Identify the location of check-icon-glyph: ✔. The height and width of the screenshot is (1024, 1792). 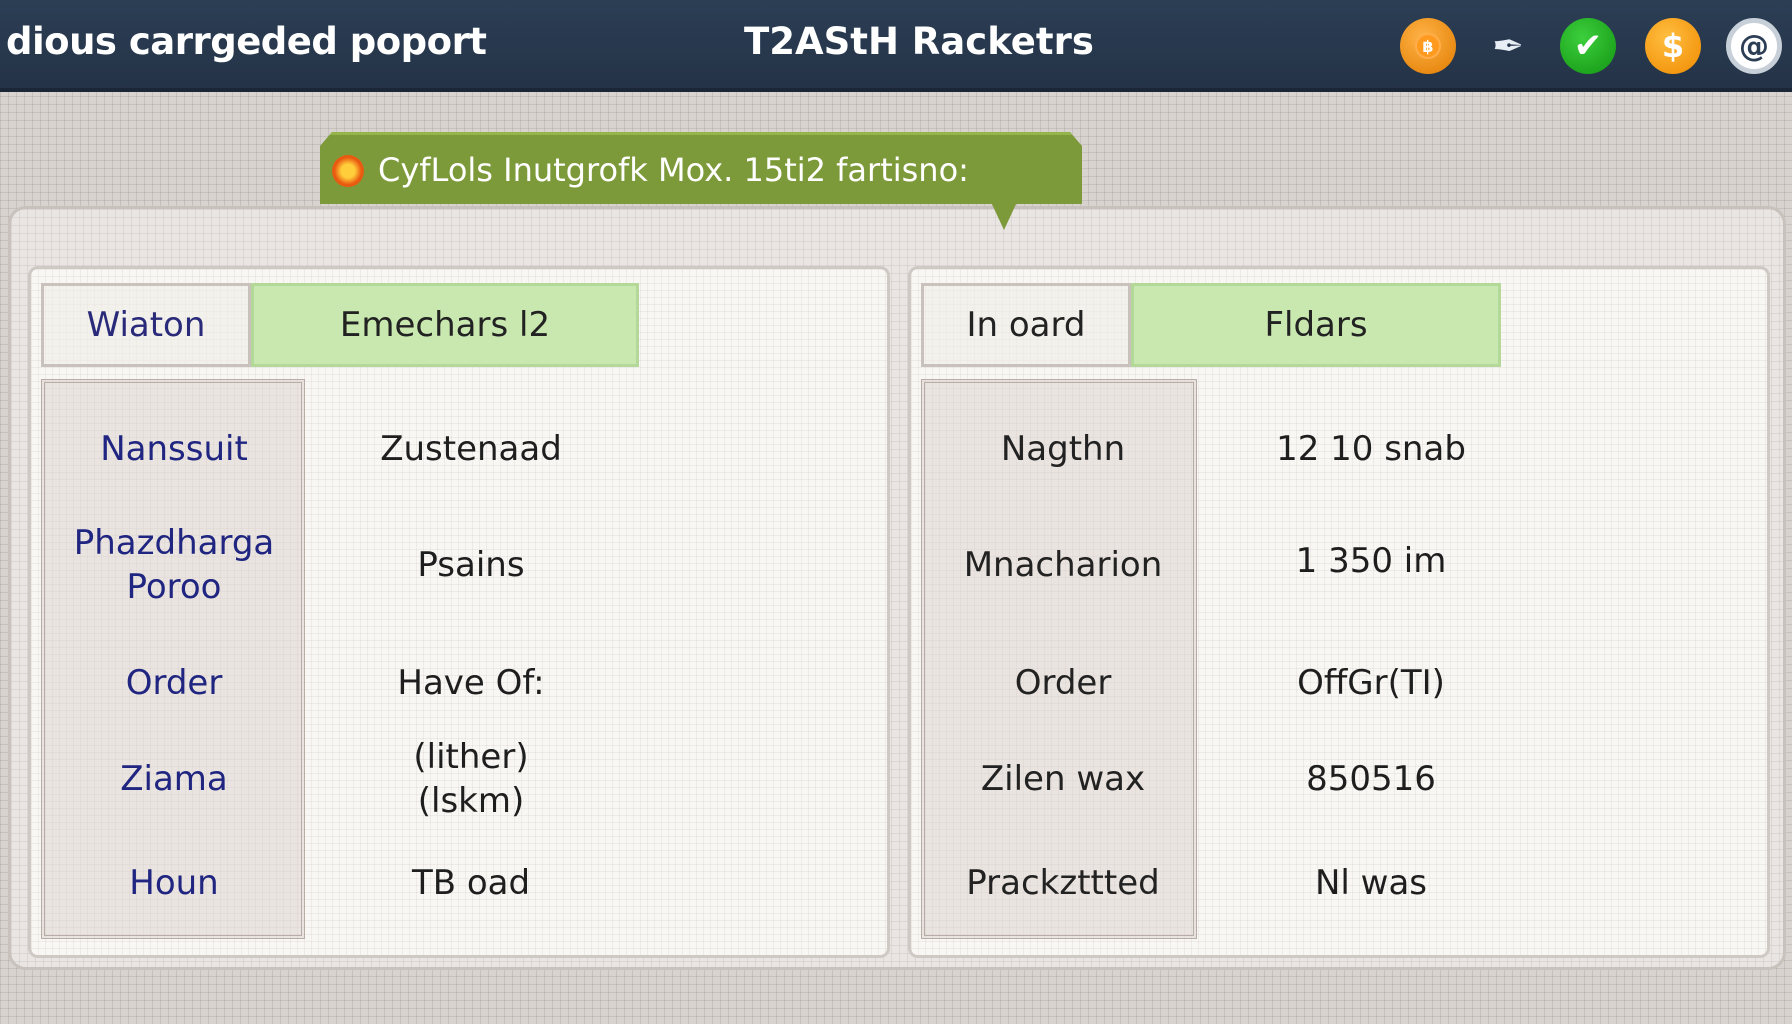
(1588, 46).